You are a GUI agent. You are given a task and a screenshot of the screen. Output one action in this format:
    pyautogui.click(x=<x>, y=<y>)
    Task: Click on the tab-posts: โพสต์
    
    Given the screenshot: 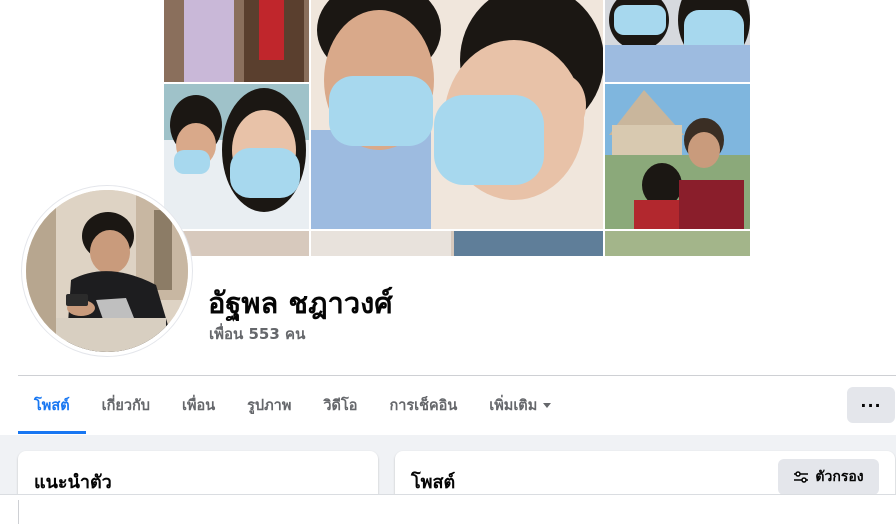 What is the action you would take?
    pyautogui.click(x=52, y=405)
    